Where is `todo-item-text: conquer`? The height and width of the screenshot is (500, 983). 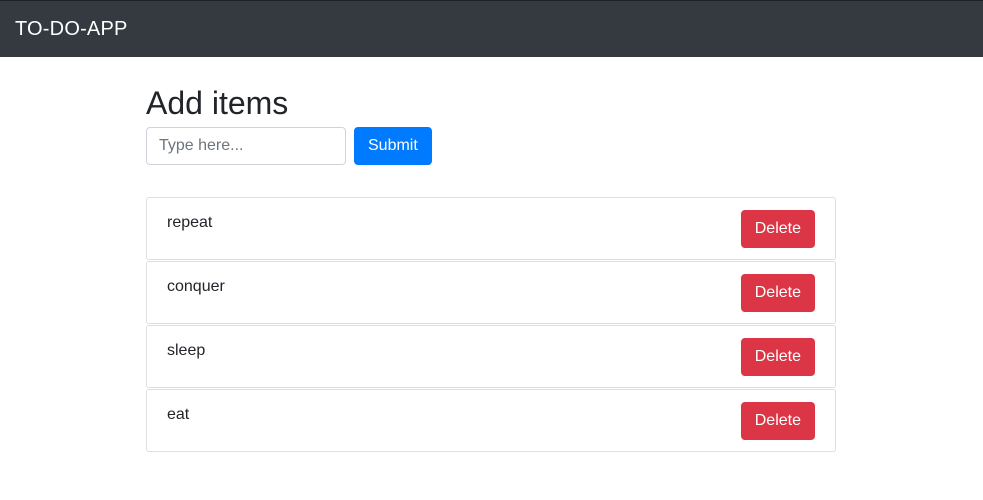
todo-item-text: conquer is located at coordinates (196, 286).